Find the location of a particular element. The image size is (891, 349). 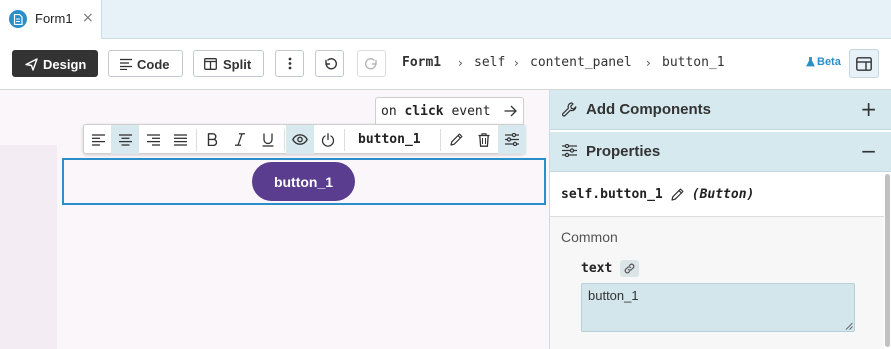

resize-handle-icon is located at coordinates (849, 326).